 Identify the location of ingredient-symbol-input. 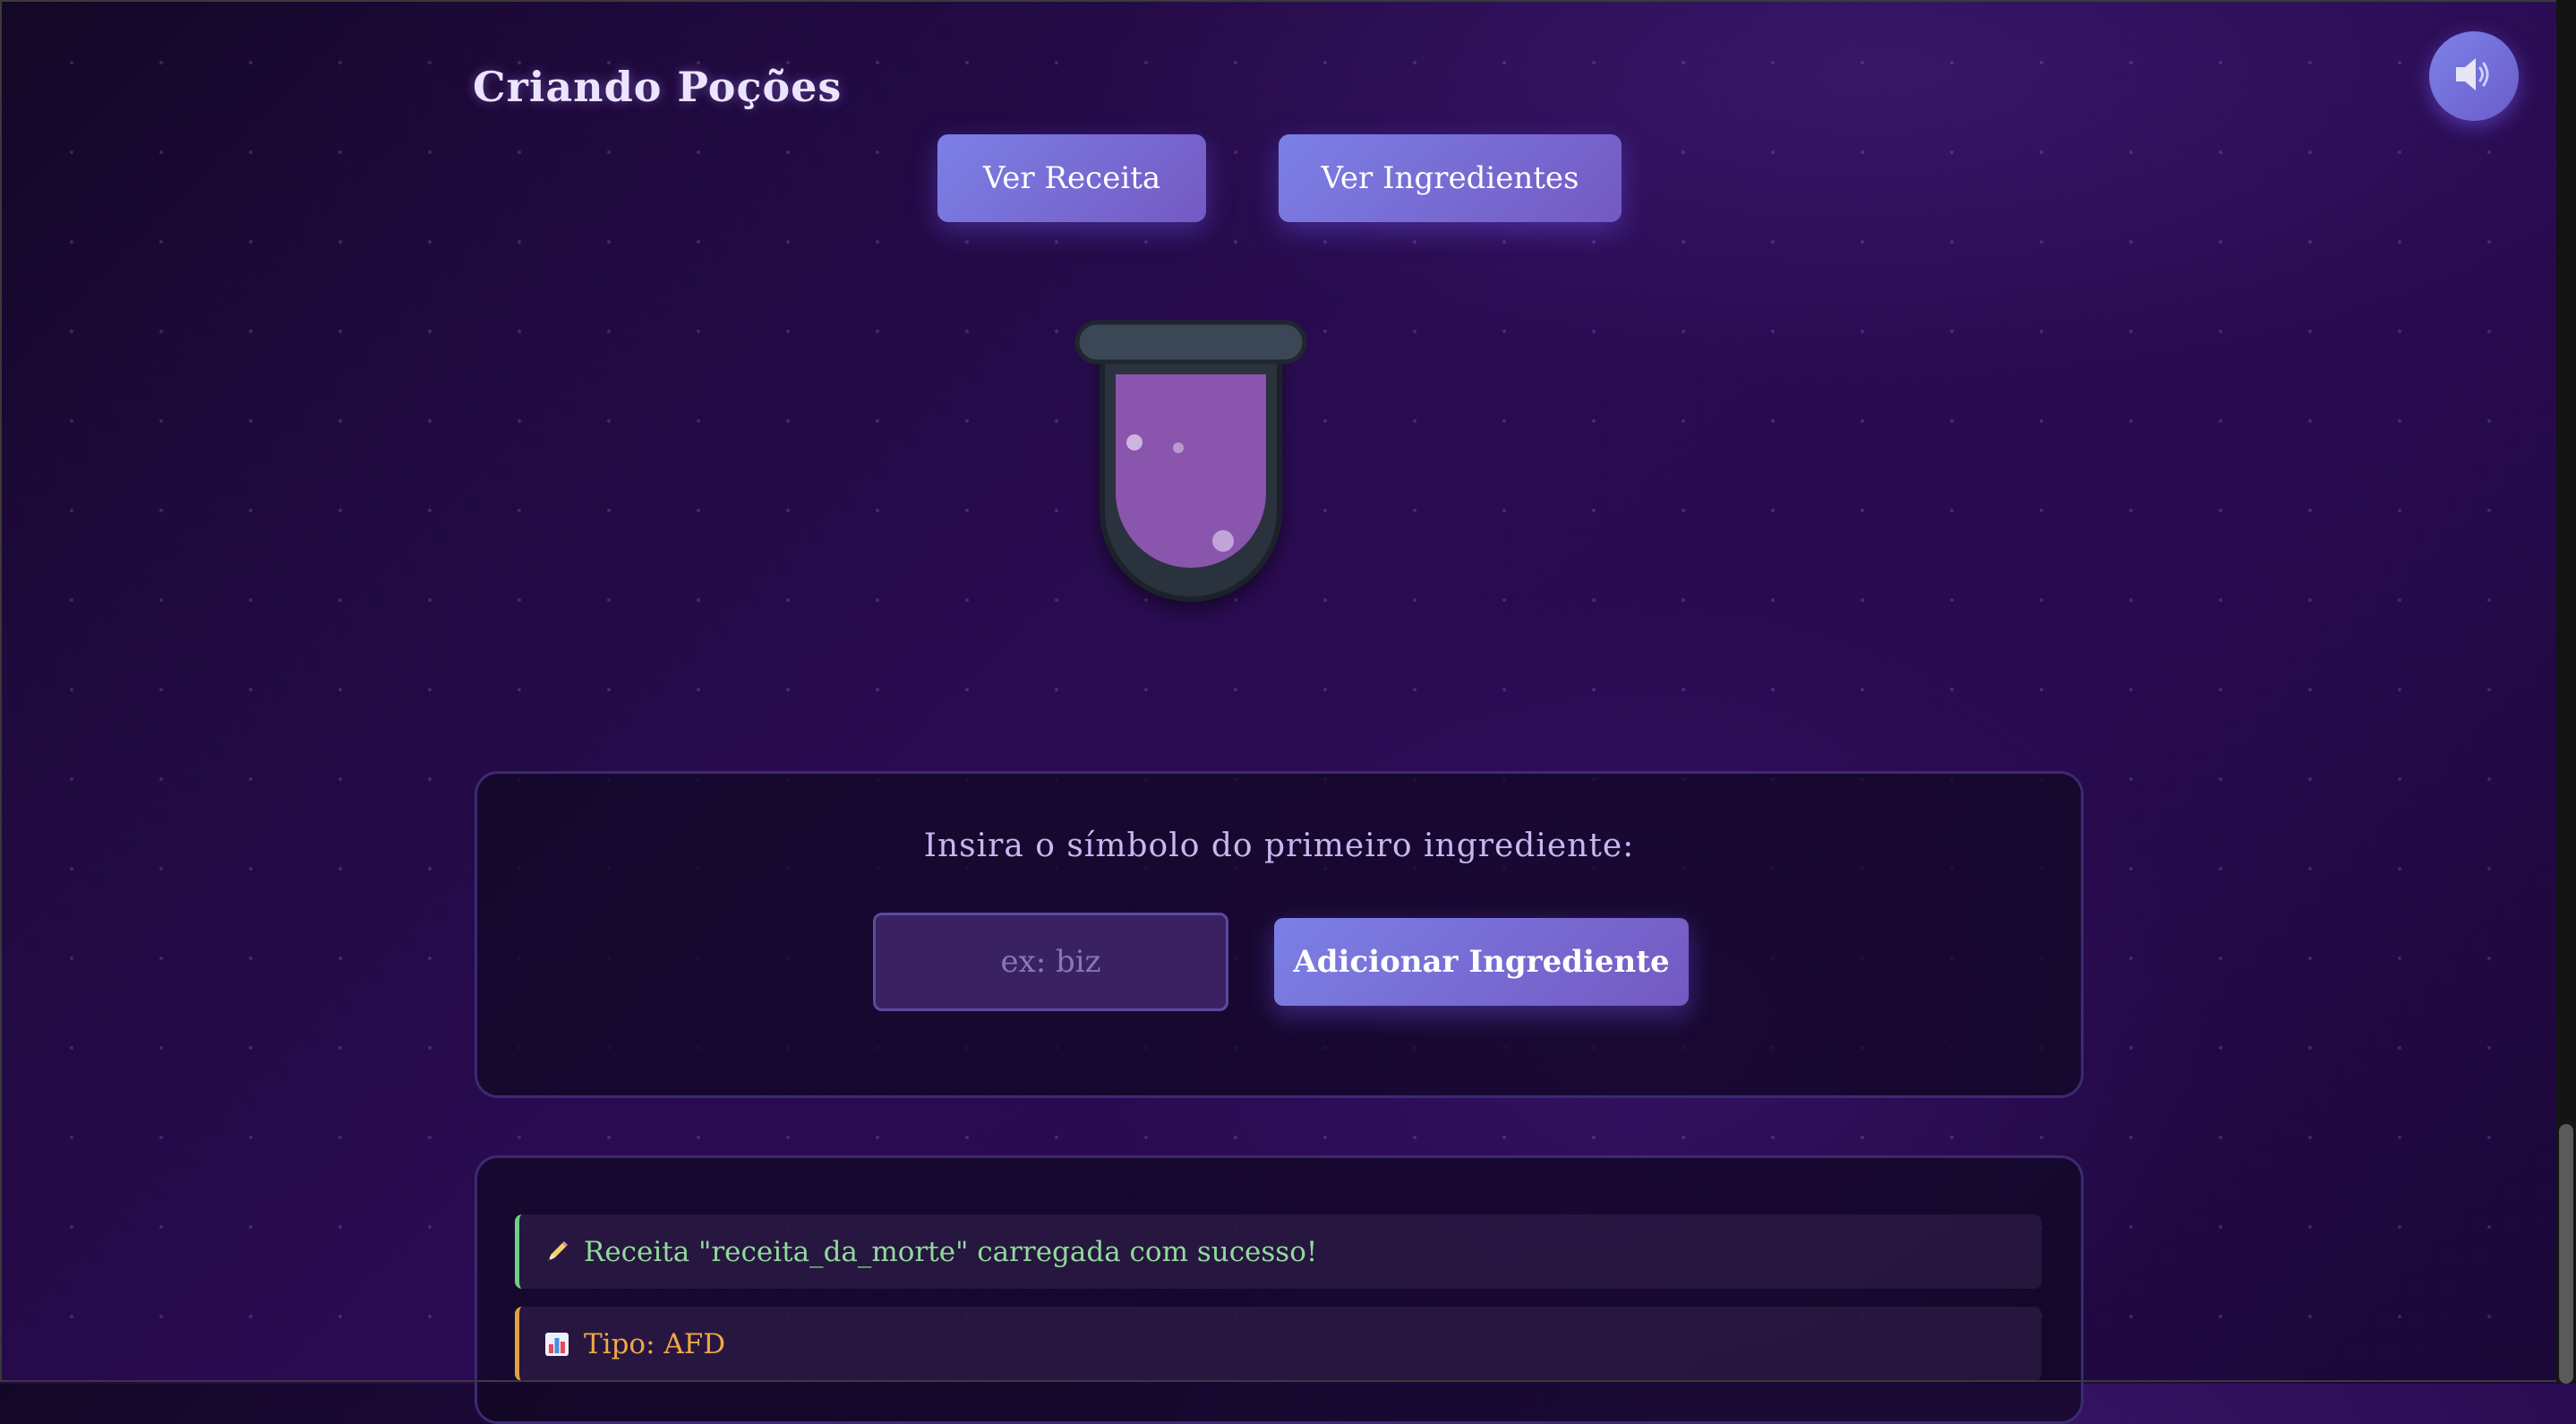
(1050, 962).